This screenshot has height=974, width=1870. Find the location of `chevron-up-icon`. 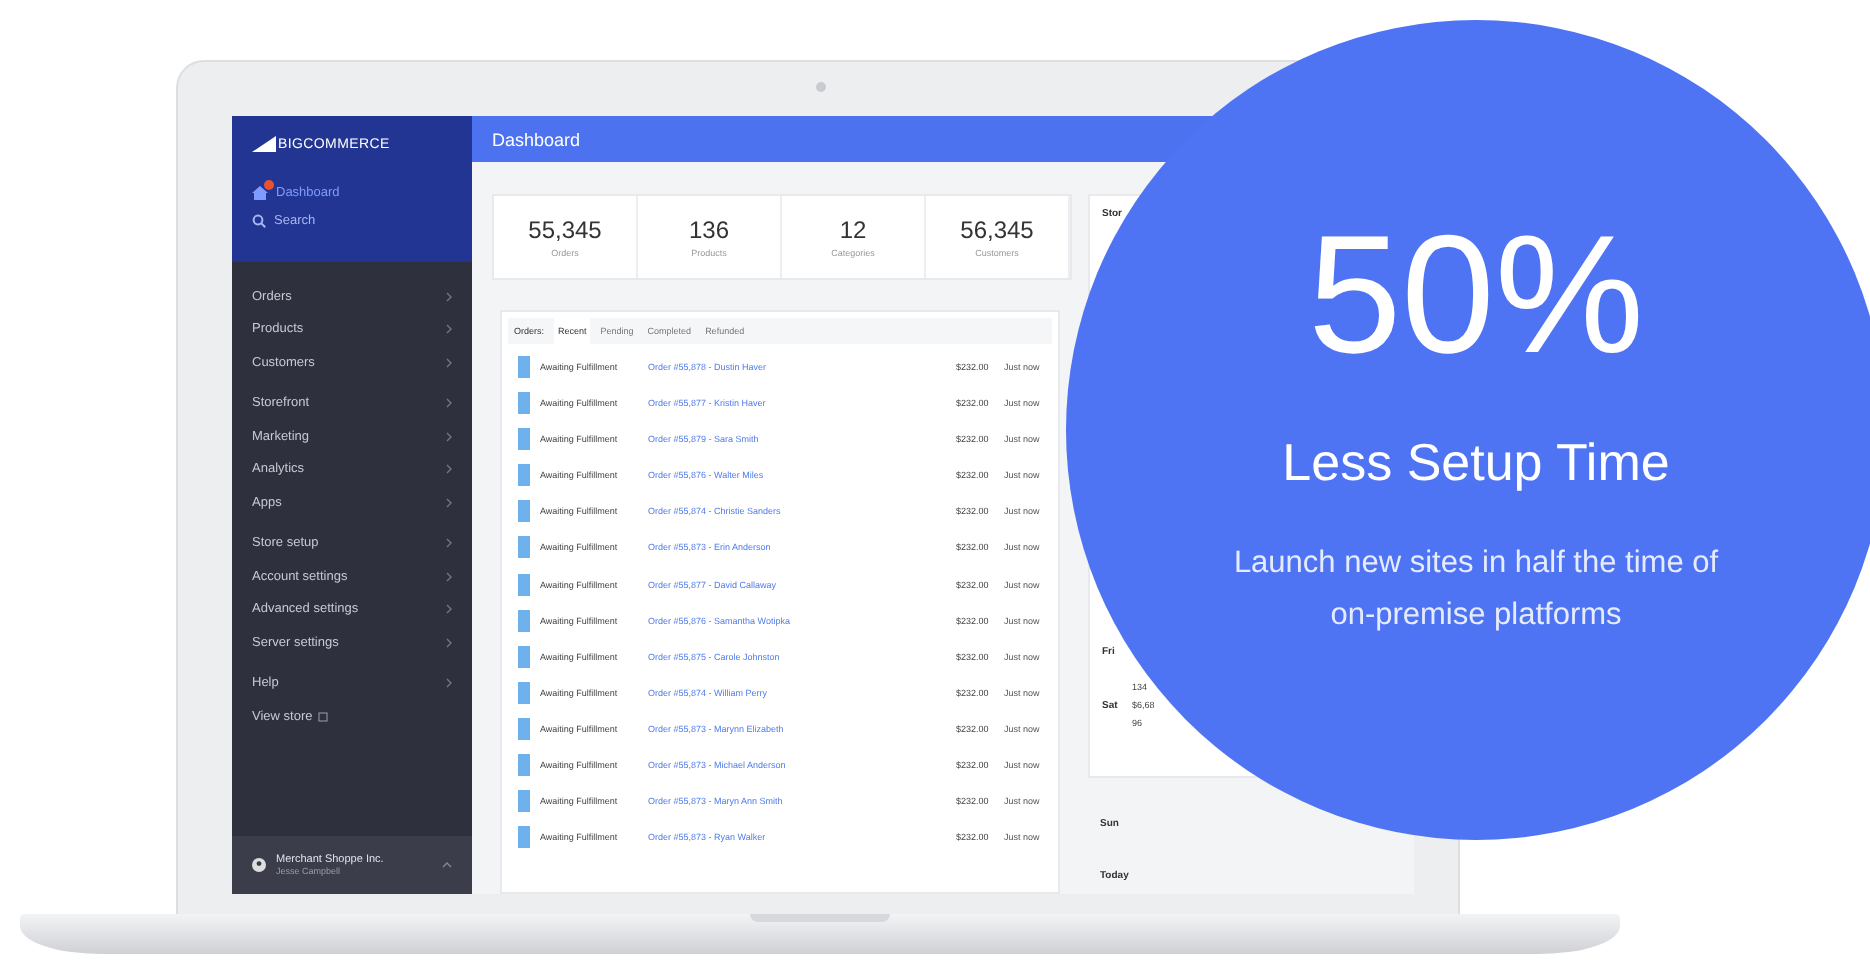

chevron-up-icon is located at coordinates (447, 865).